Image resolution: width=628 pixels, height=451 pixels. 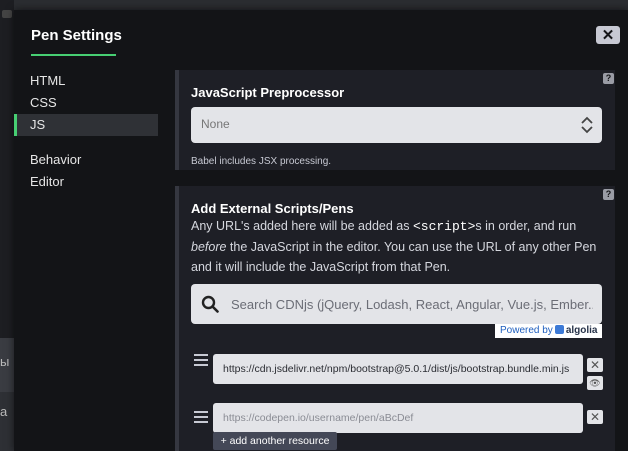 What do you see at coordinates (76, 35) in the screenshot?
I see `modal-title: Pen Settings` at bounding box center [76, 35].